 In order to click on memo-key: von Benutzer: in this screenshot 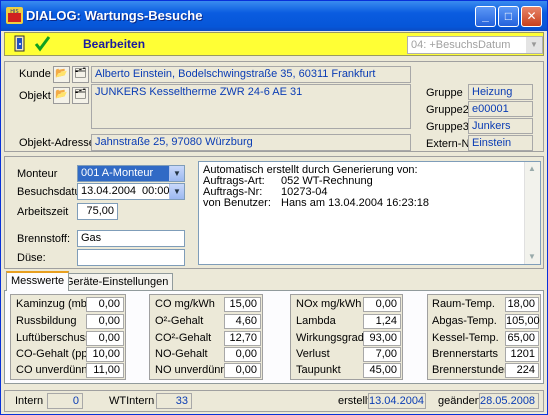, I will do `click(237, 203)`.